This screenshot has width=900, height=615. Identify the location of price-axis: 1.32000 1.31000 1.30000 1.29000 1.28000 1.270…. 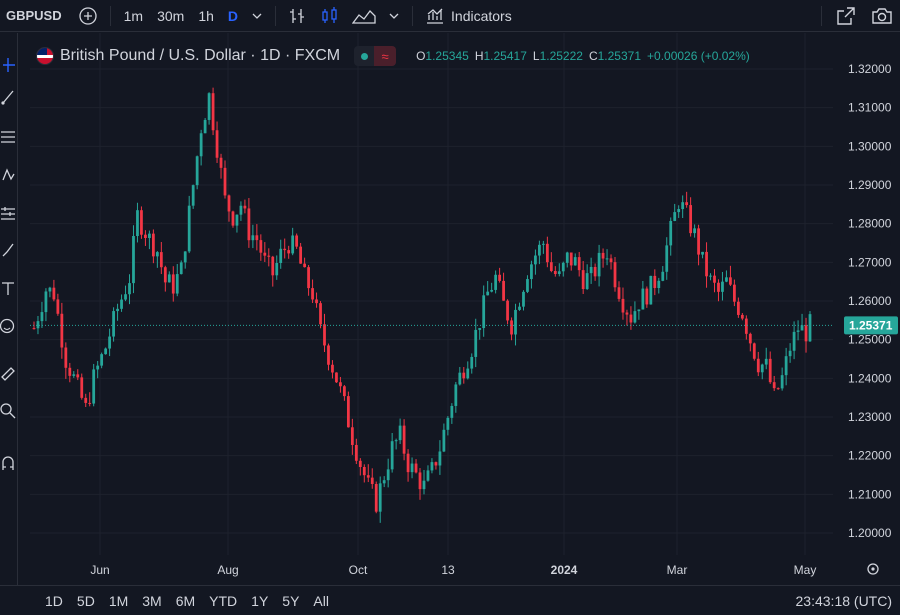
(870, 301).